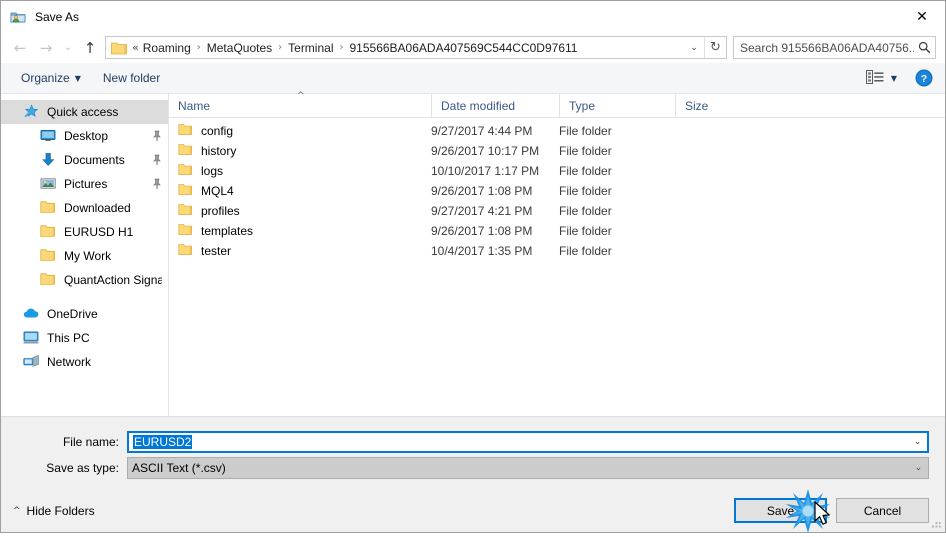 Image resolution: width=946 pixels, height=537 pixels. I want to click on close-icon: ✕, so click(922, 16).